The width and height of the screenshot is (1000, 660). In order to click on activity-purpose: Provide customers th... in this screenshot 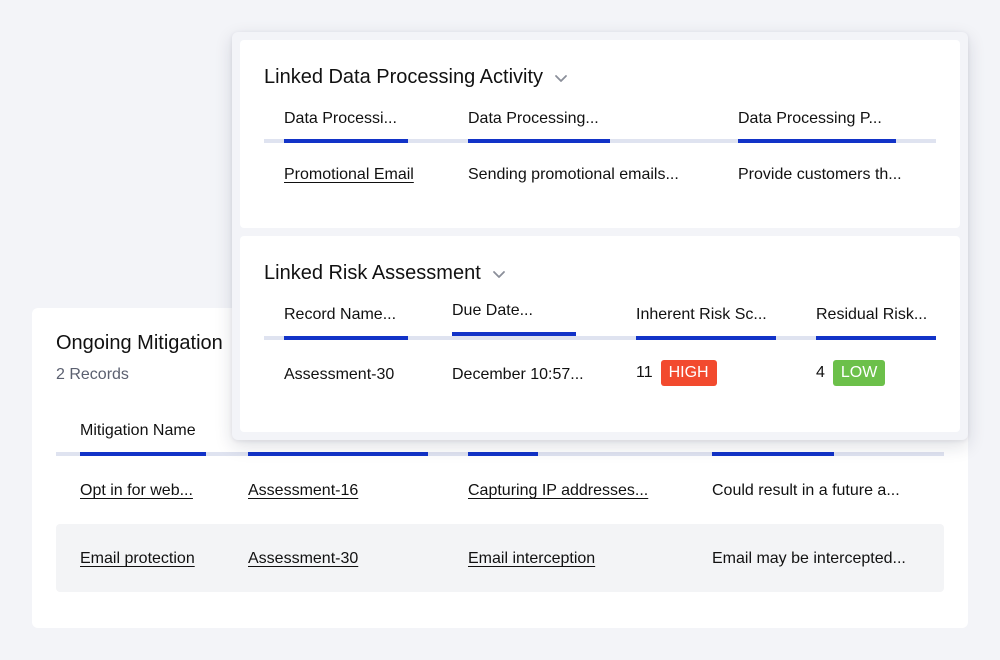, I will do `click(820, 174)`.